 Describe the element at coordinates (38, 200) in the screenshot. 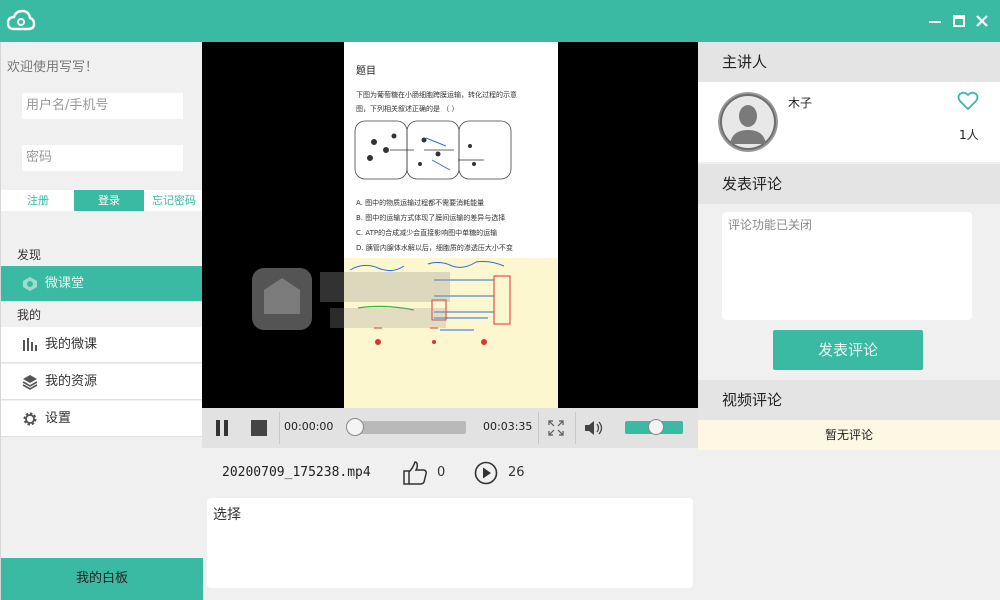

I see `register-button: 注册` at that location.